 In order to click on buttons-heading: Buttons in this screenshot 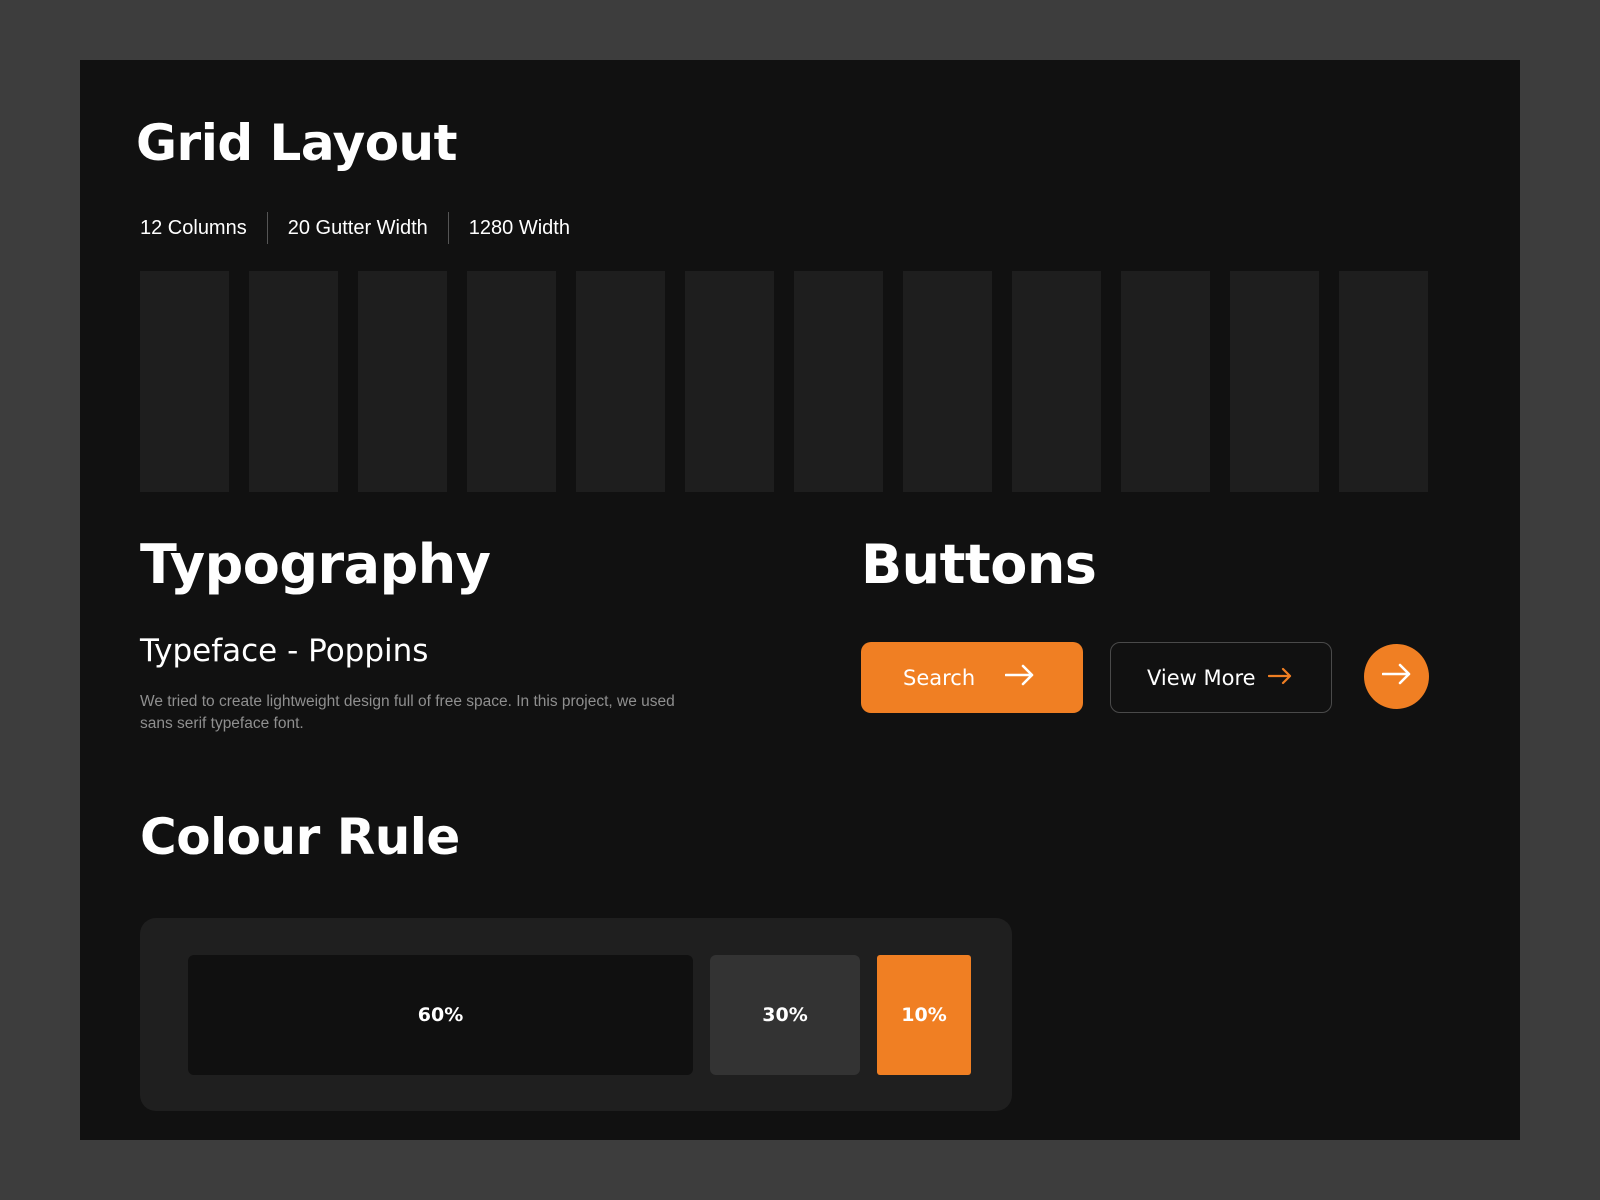, I will do `click(979, 564)`.